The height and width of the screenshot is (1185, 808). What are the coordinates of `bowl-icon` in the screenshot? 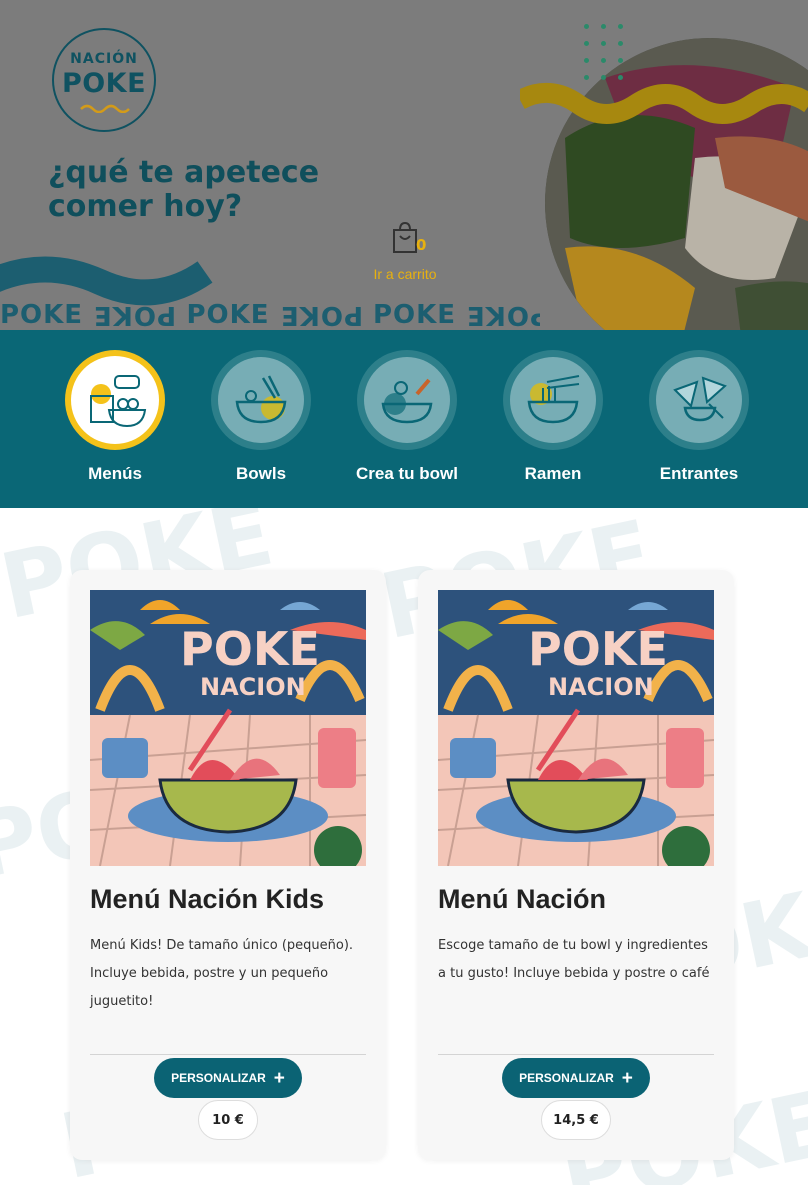 It's located at (261, 399).